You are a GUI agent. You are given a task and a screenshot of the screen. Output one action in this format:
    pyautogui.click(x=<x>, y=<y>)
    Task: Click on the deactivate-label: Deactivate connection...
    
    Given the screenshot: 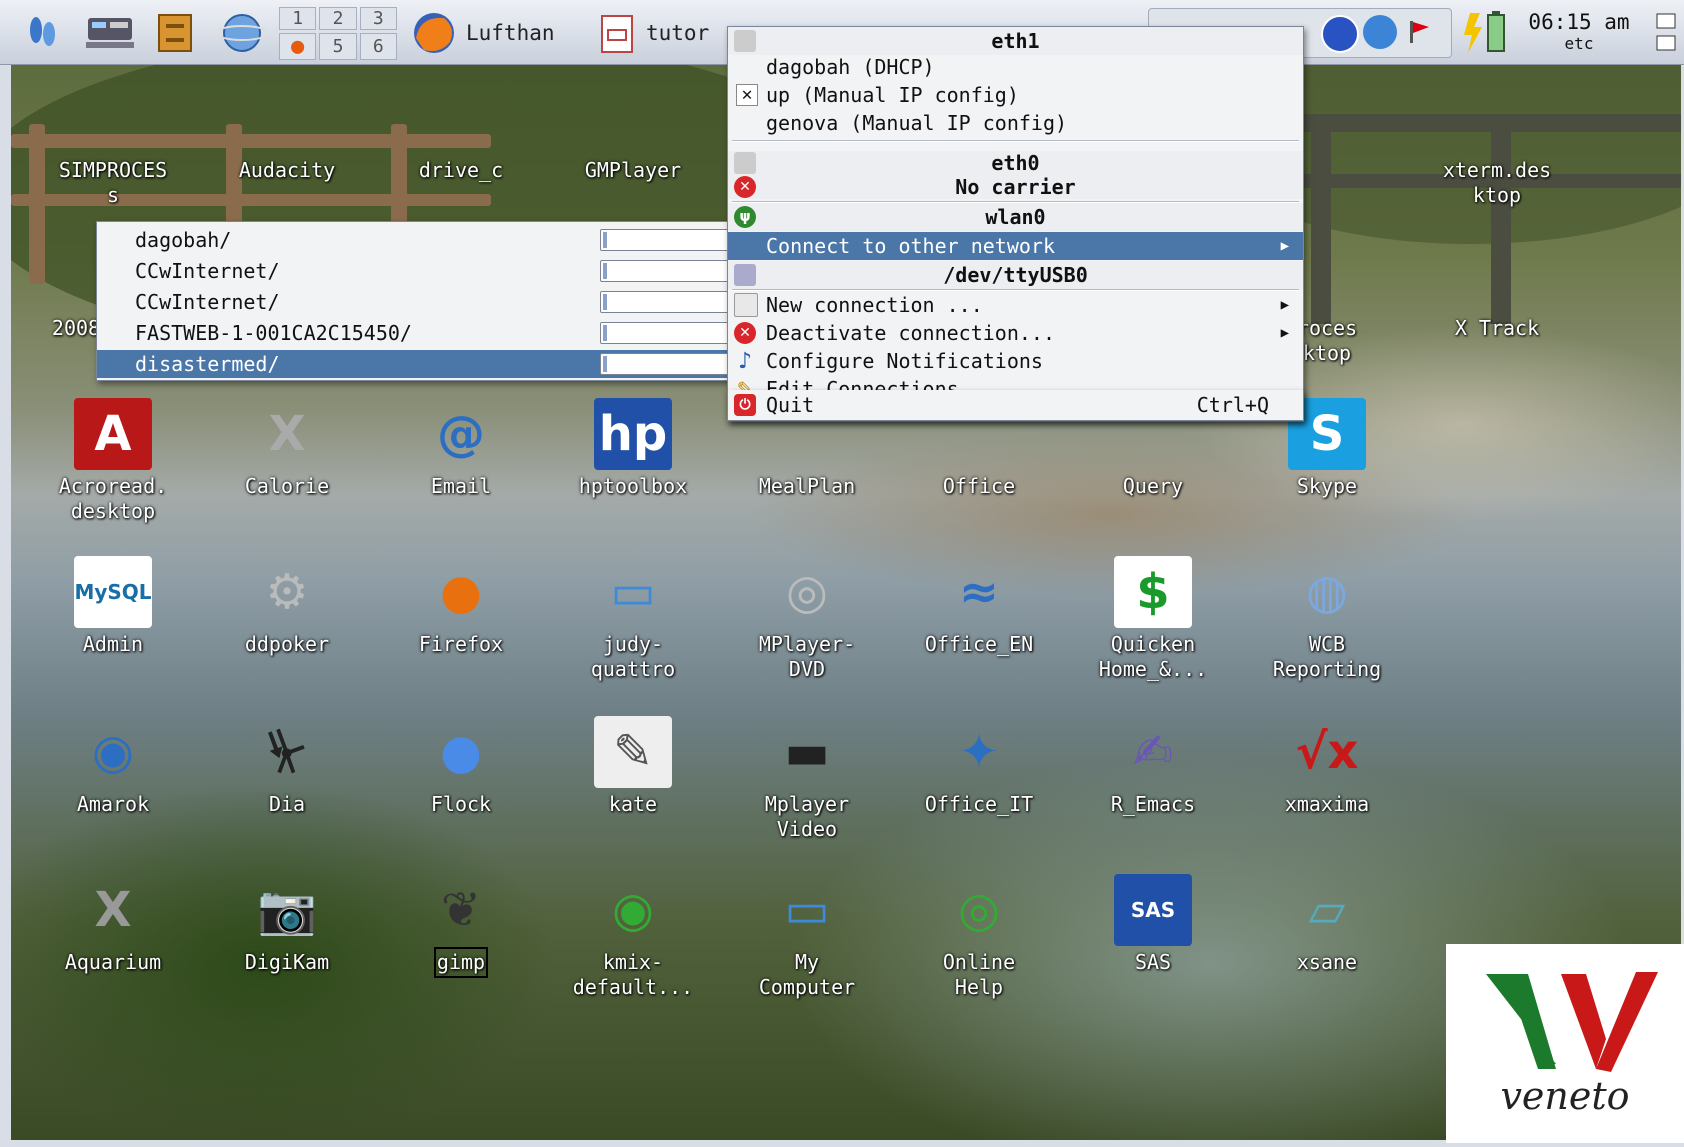 What is the action you would take?
    pyautogui.click(x=910, y=333)
    